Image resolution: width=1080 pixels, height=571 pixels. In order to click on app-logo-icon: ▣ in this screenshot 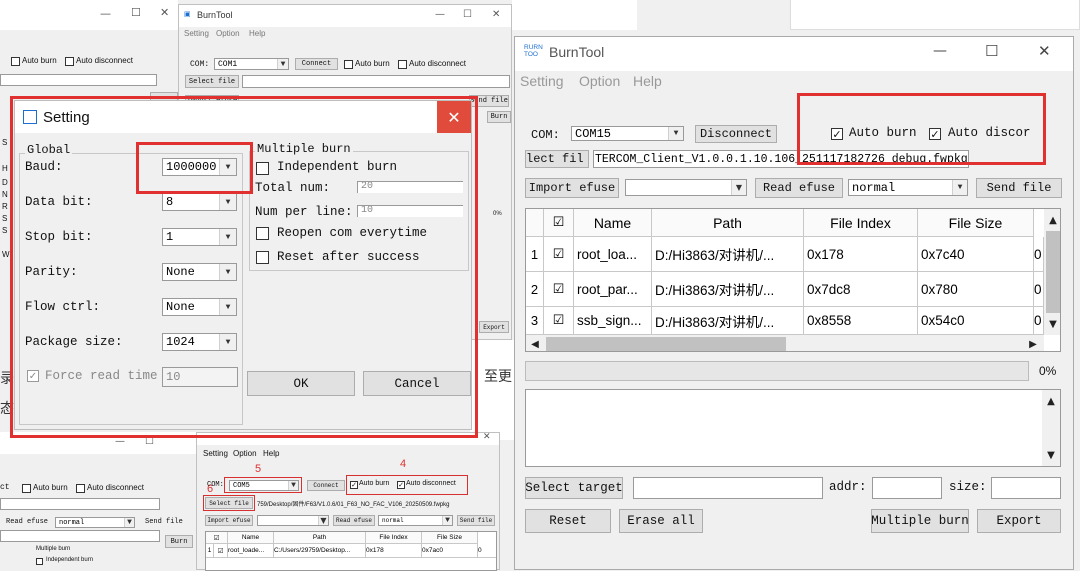, I will do `click(187, 14)`.